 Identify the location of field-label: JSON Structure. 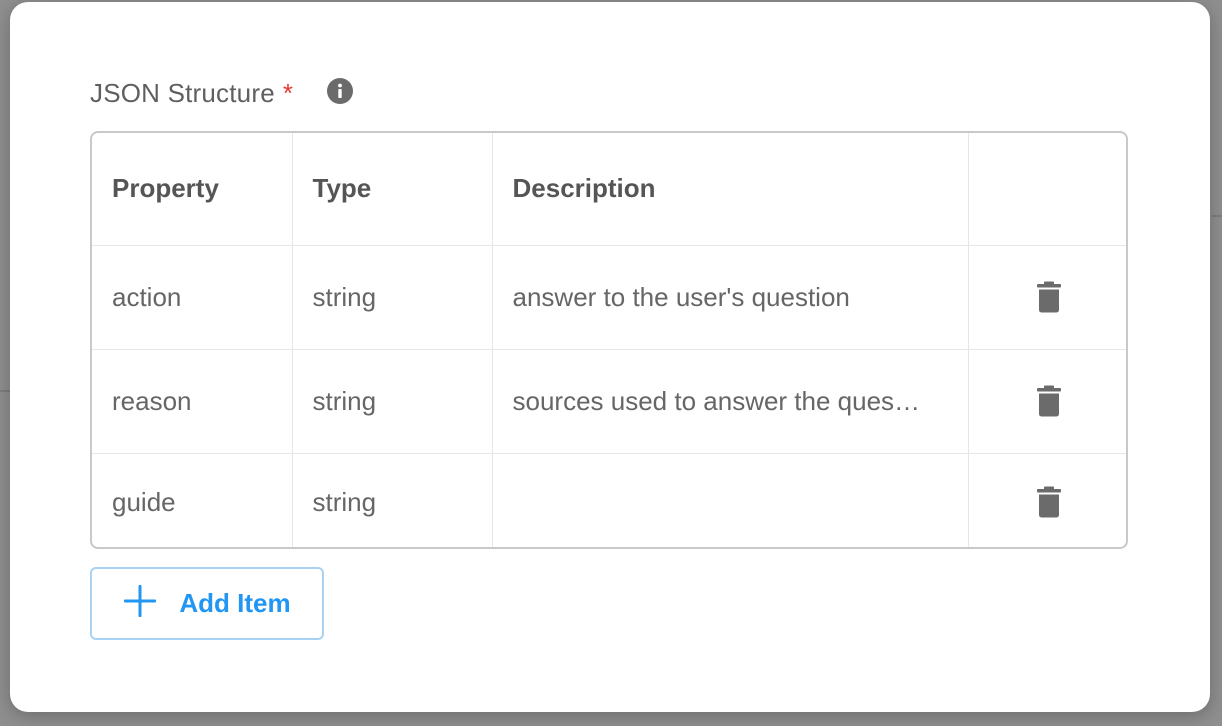
(182, 92).